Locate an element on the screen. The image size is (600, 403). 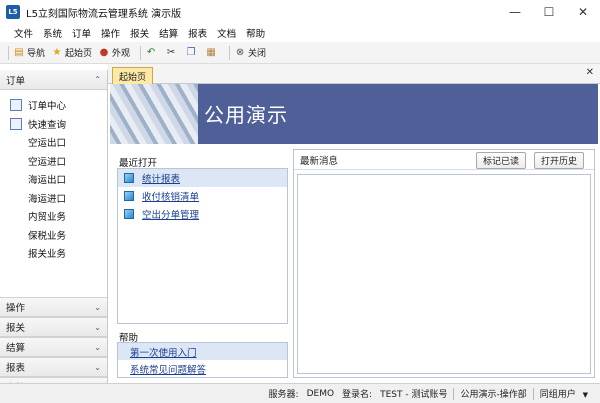
sidebar-group-order: 订单 ⌃ is located at coordinates (53, 80).